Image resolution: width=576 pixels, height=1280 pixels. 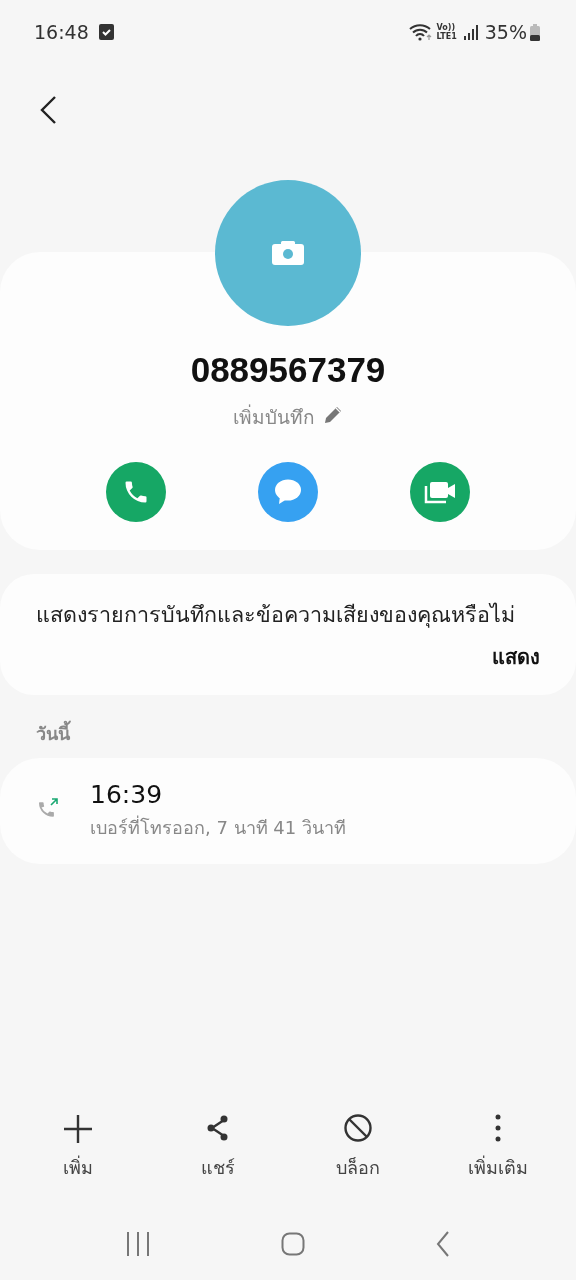 I want to click on message-button, so click(x=288, y=492).